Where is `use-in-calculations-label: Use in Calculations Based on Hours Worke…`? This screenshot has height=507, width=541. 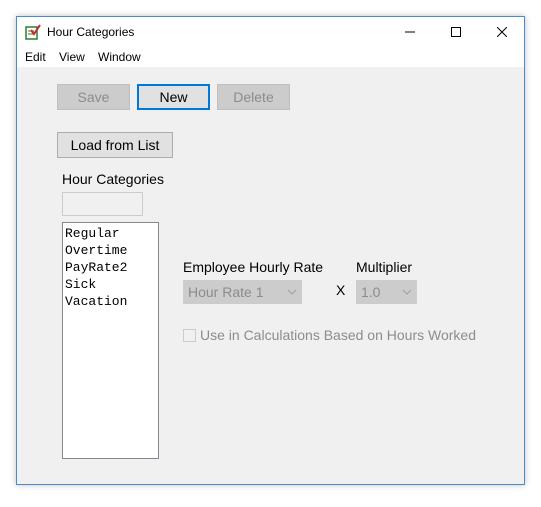
use-in-calculations-label: Use in Calculations Based on Hours Worke… is located at coordinates (338, 335).